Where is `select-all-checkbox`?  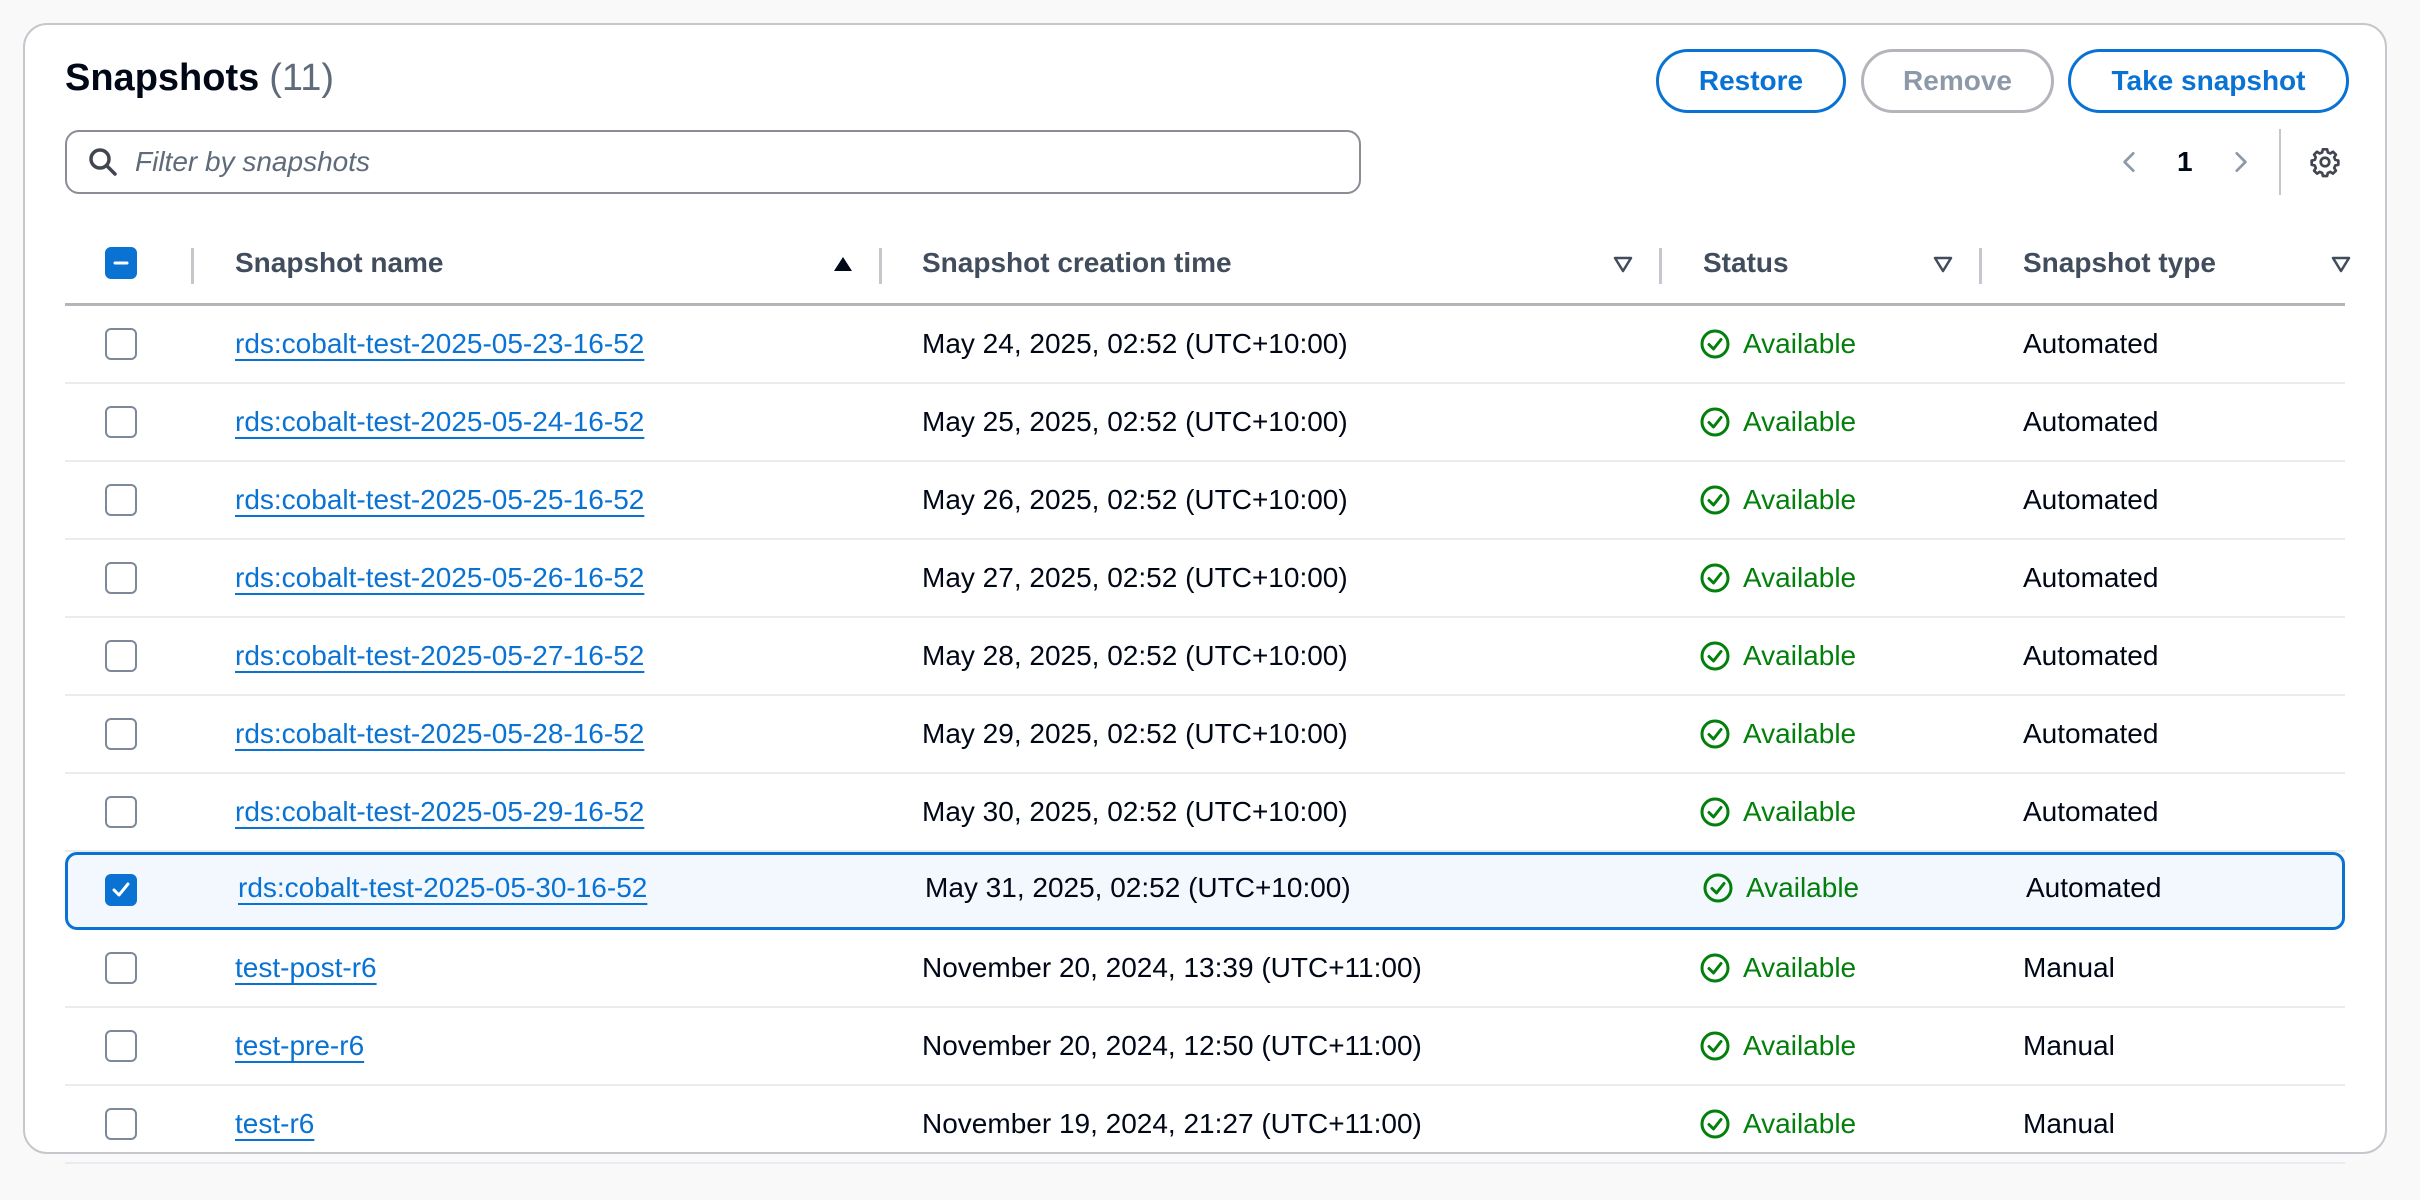 select-all-checkbox is located at coordinates (121, 263).